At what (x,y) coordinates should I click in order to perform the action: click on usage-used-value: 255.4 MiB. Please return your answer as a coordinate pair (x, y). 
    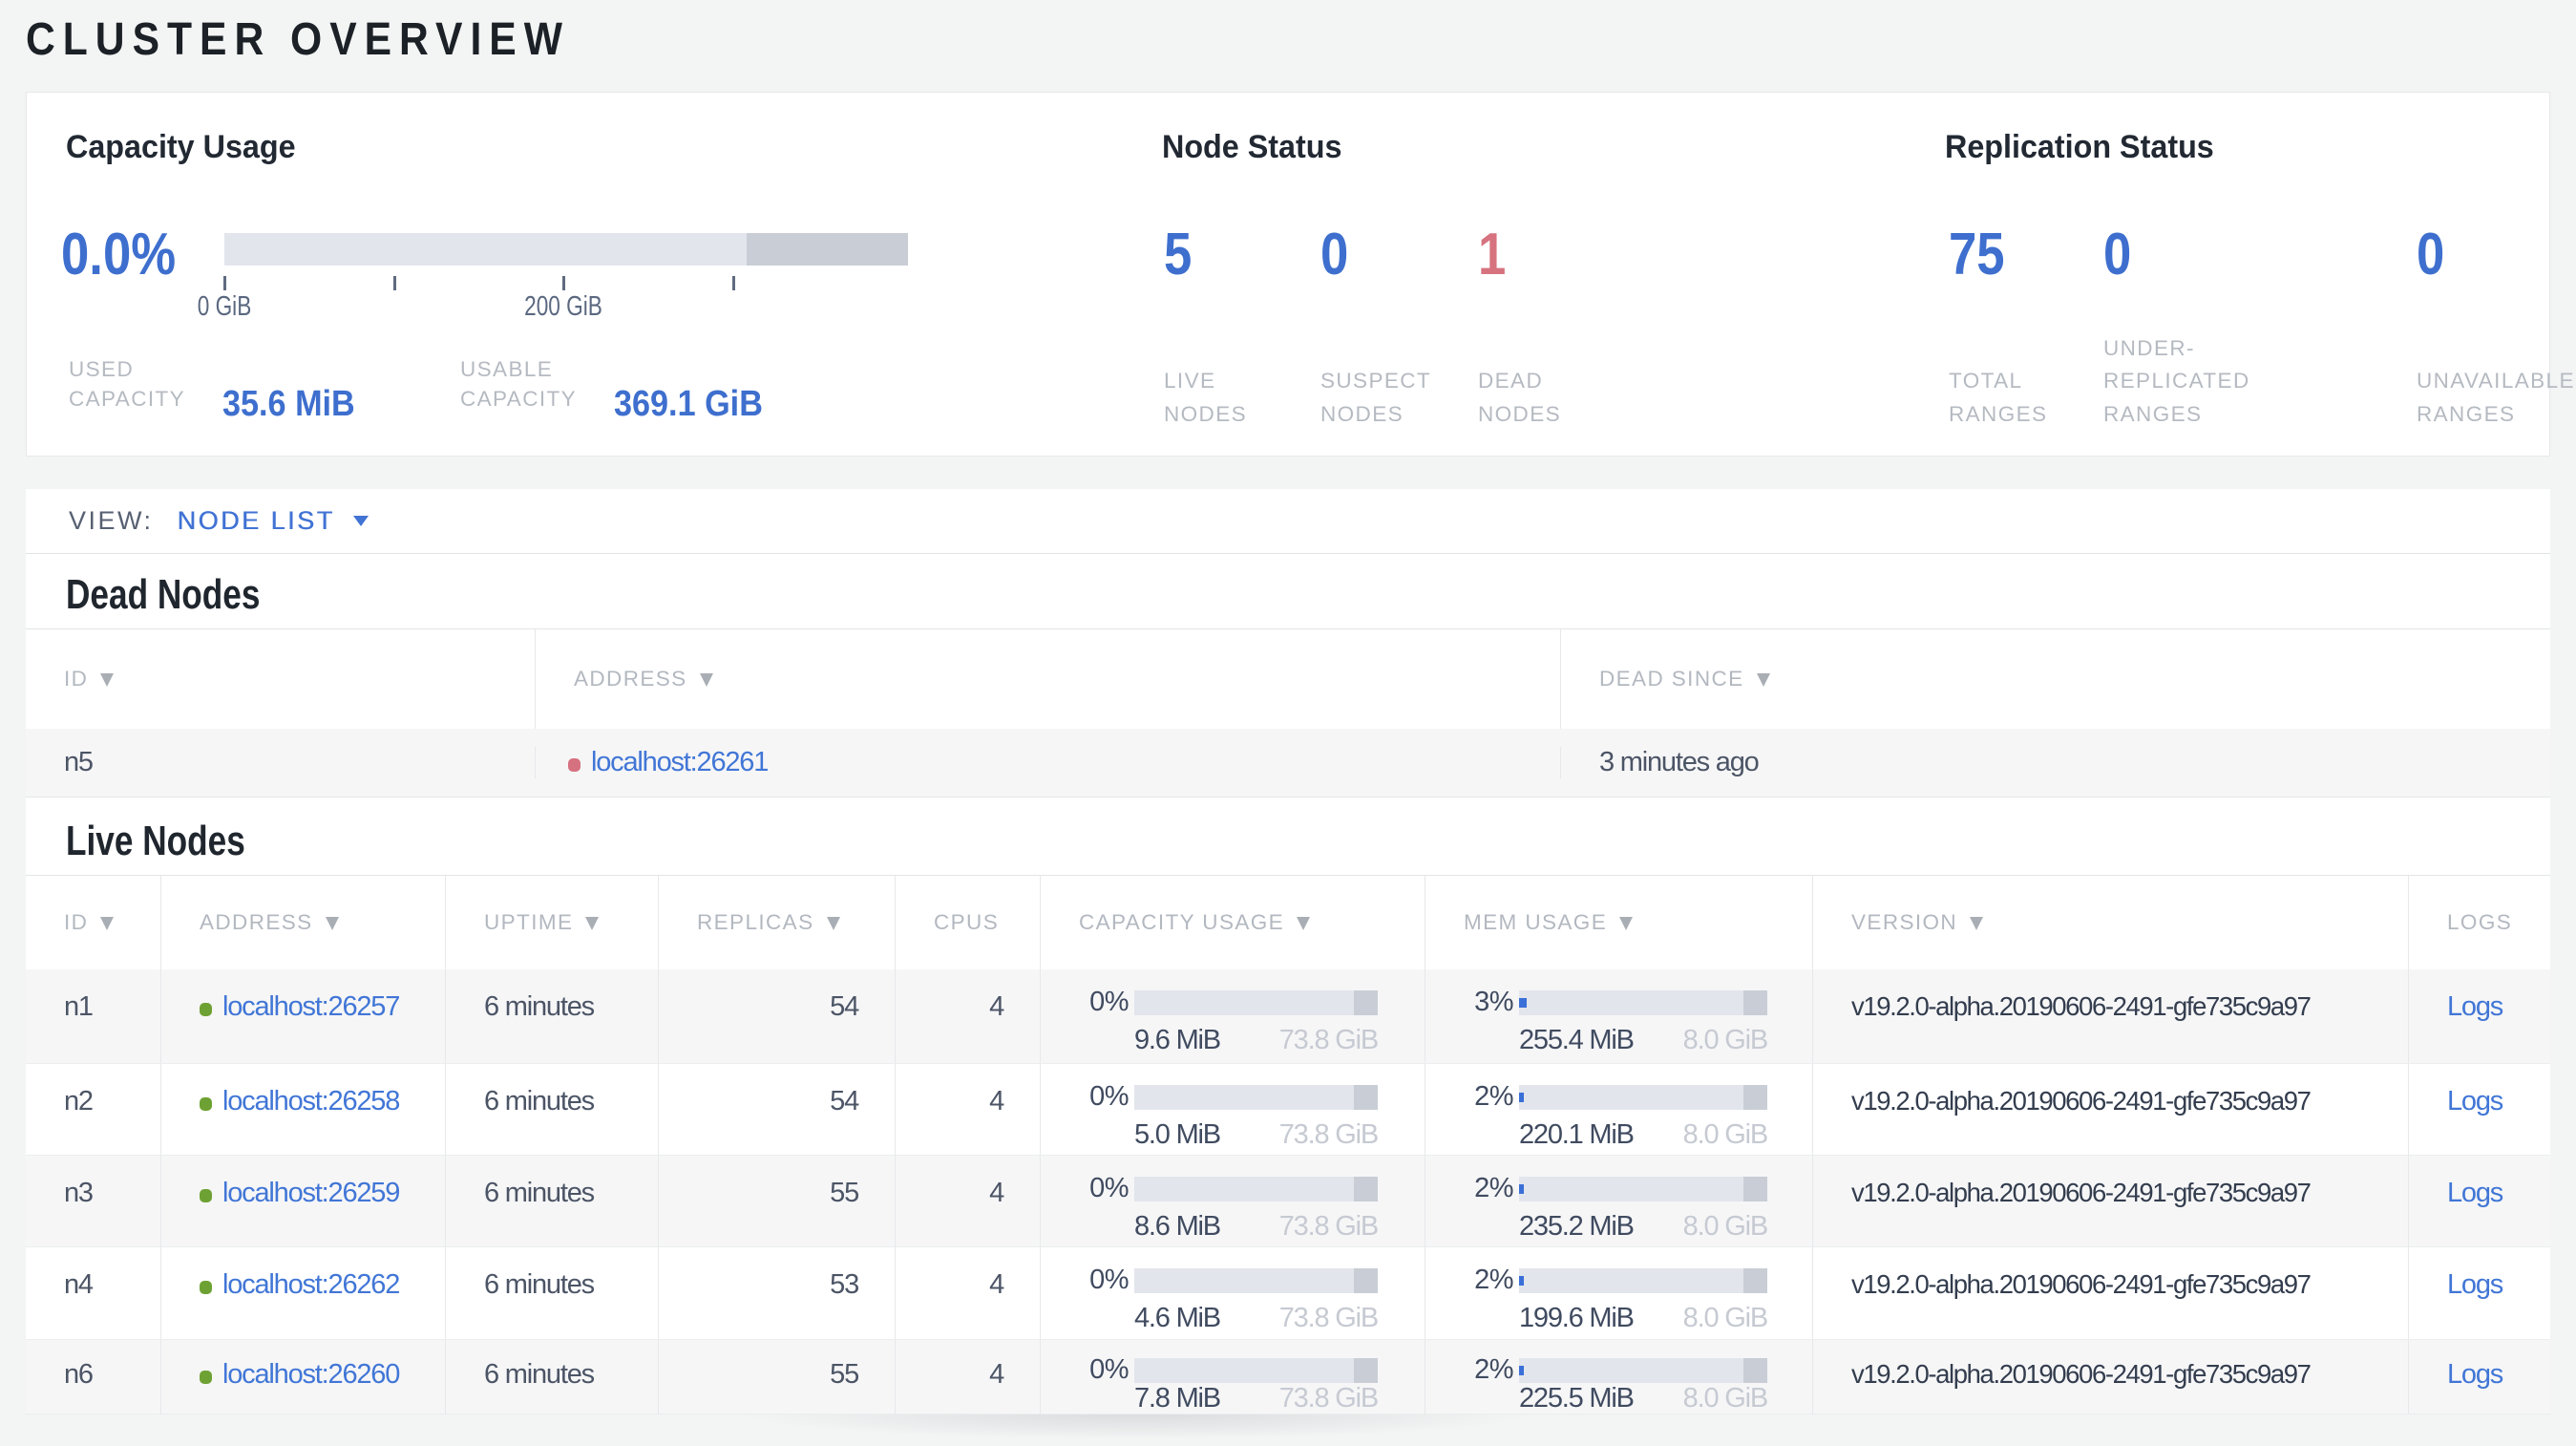
    Looking at the image, I should click on (1577, 1040).